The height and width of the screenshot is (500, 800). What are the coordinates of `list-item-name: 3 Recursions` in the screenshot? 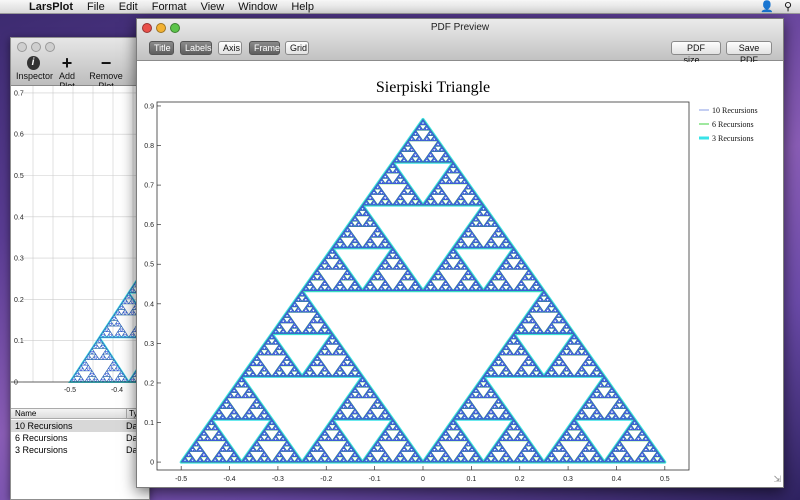 It's located at (41, 450).